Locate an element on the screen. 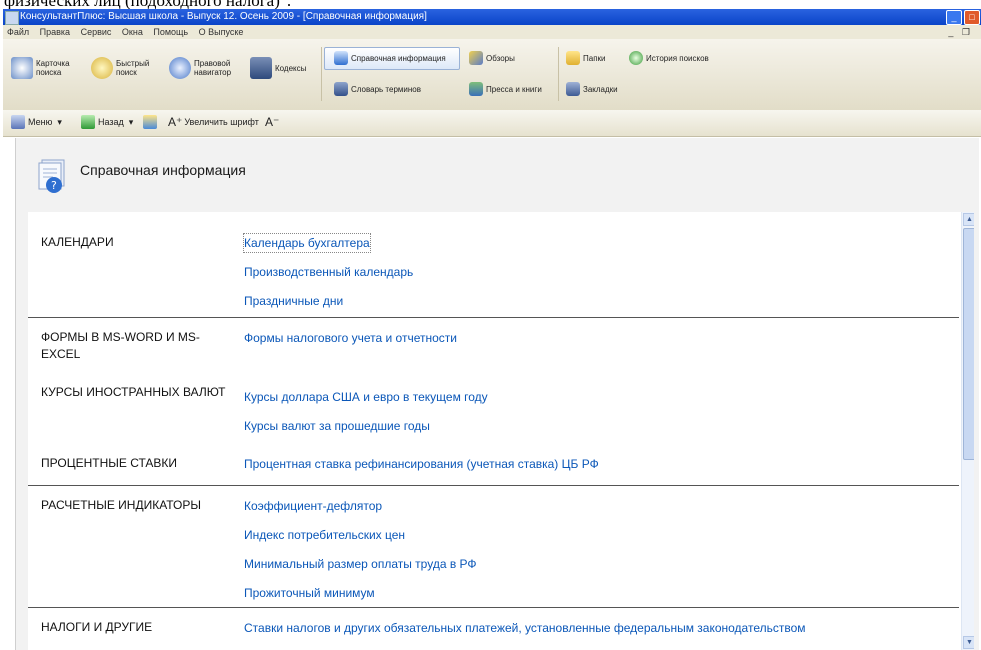 Image resolution: width=981 pixels, height=650 pixels. menu-button-label: Меню is located at coordinates (40, 122).